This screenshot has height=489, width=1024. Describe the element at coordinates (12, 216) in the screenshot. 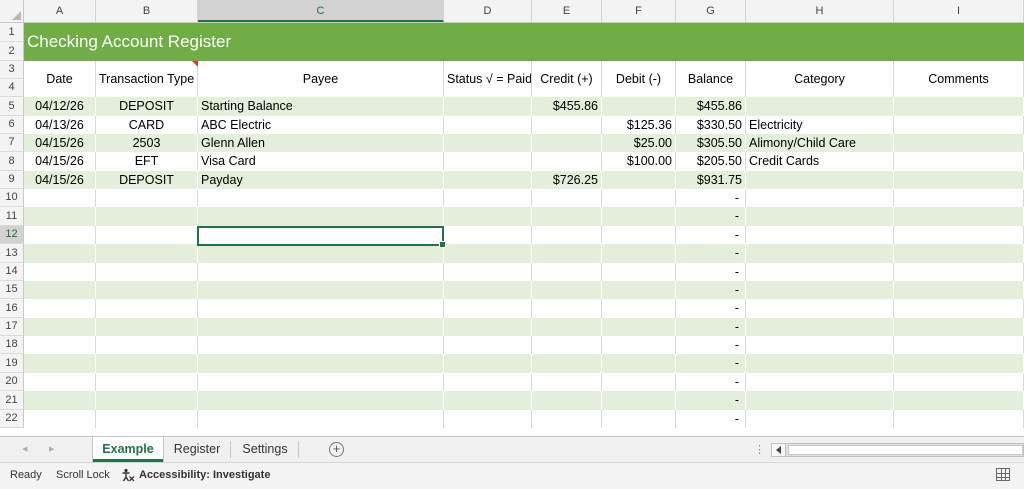

I see `row-header: 11` at that location.